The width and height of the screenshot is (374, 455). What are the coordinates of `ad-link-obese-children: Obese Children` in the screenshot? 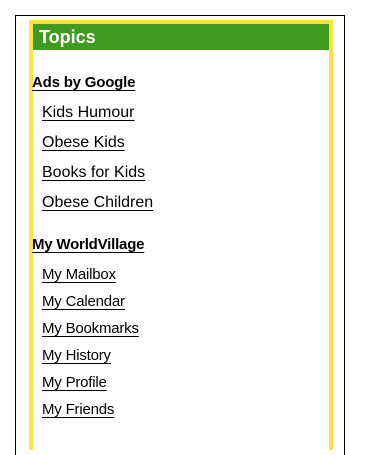 It's located at (97, 203).